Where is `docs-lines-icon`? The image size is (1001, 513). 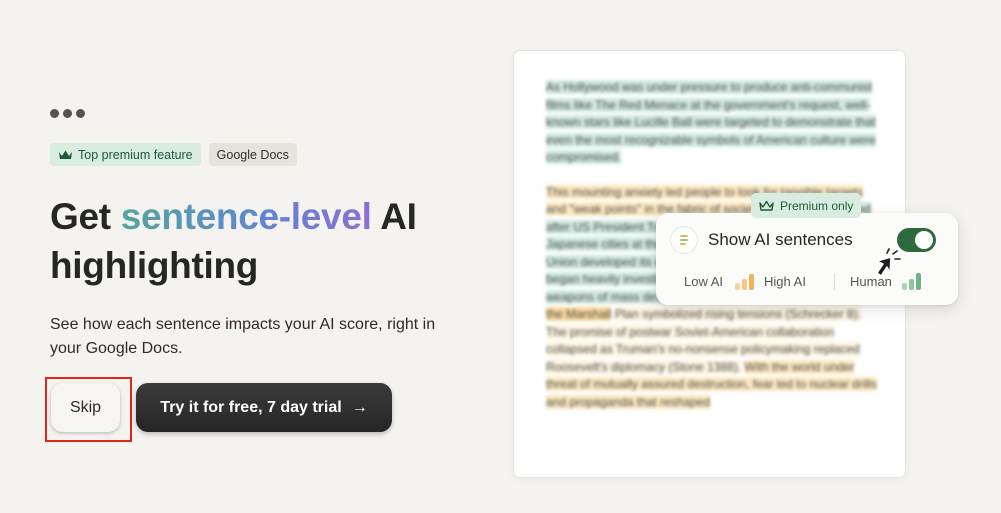
docs-lines-icon is located at coordinates (684, 240).